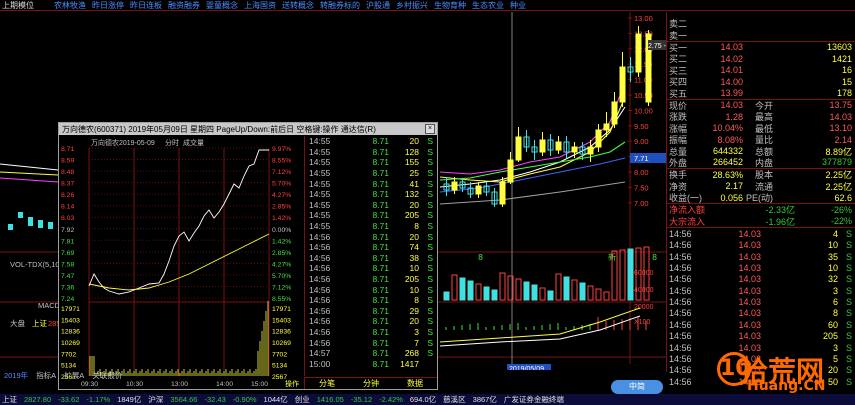 This screenshot has height=405, width=855. I want to click on chart-header-name: 万向德农, so click(105, 142).